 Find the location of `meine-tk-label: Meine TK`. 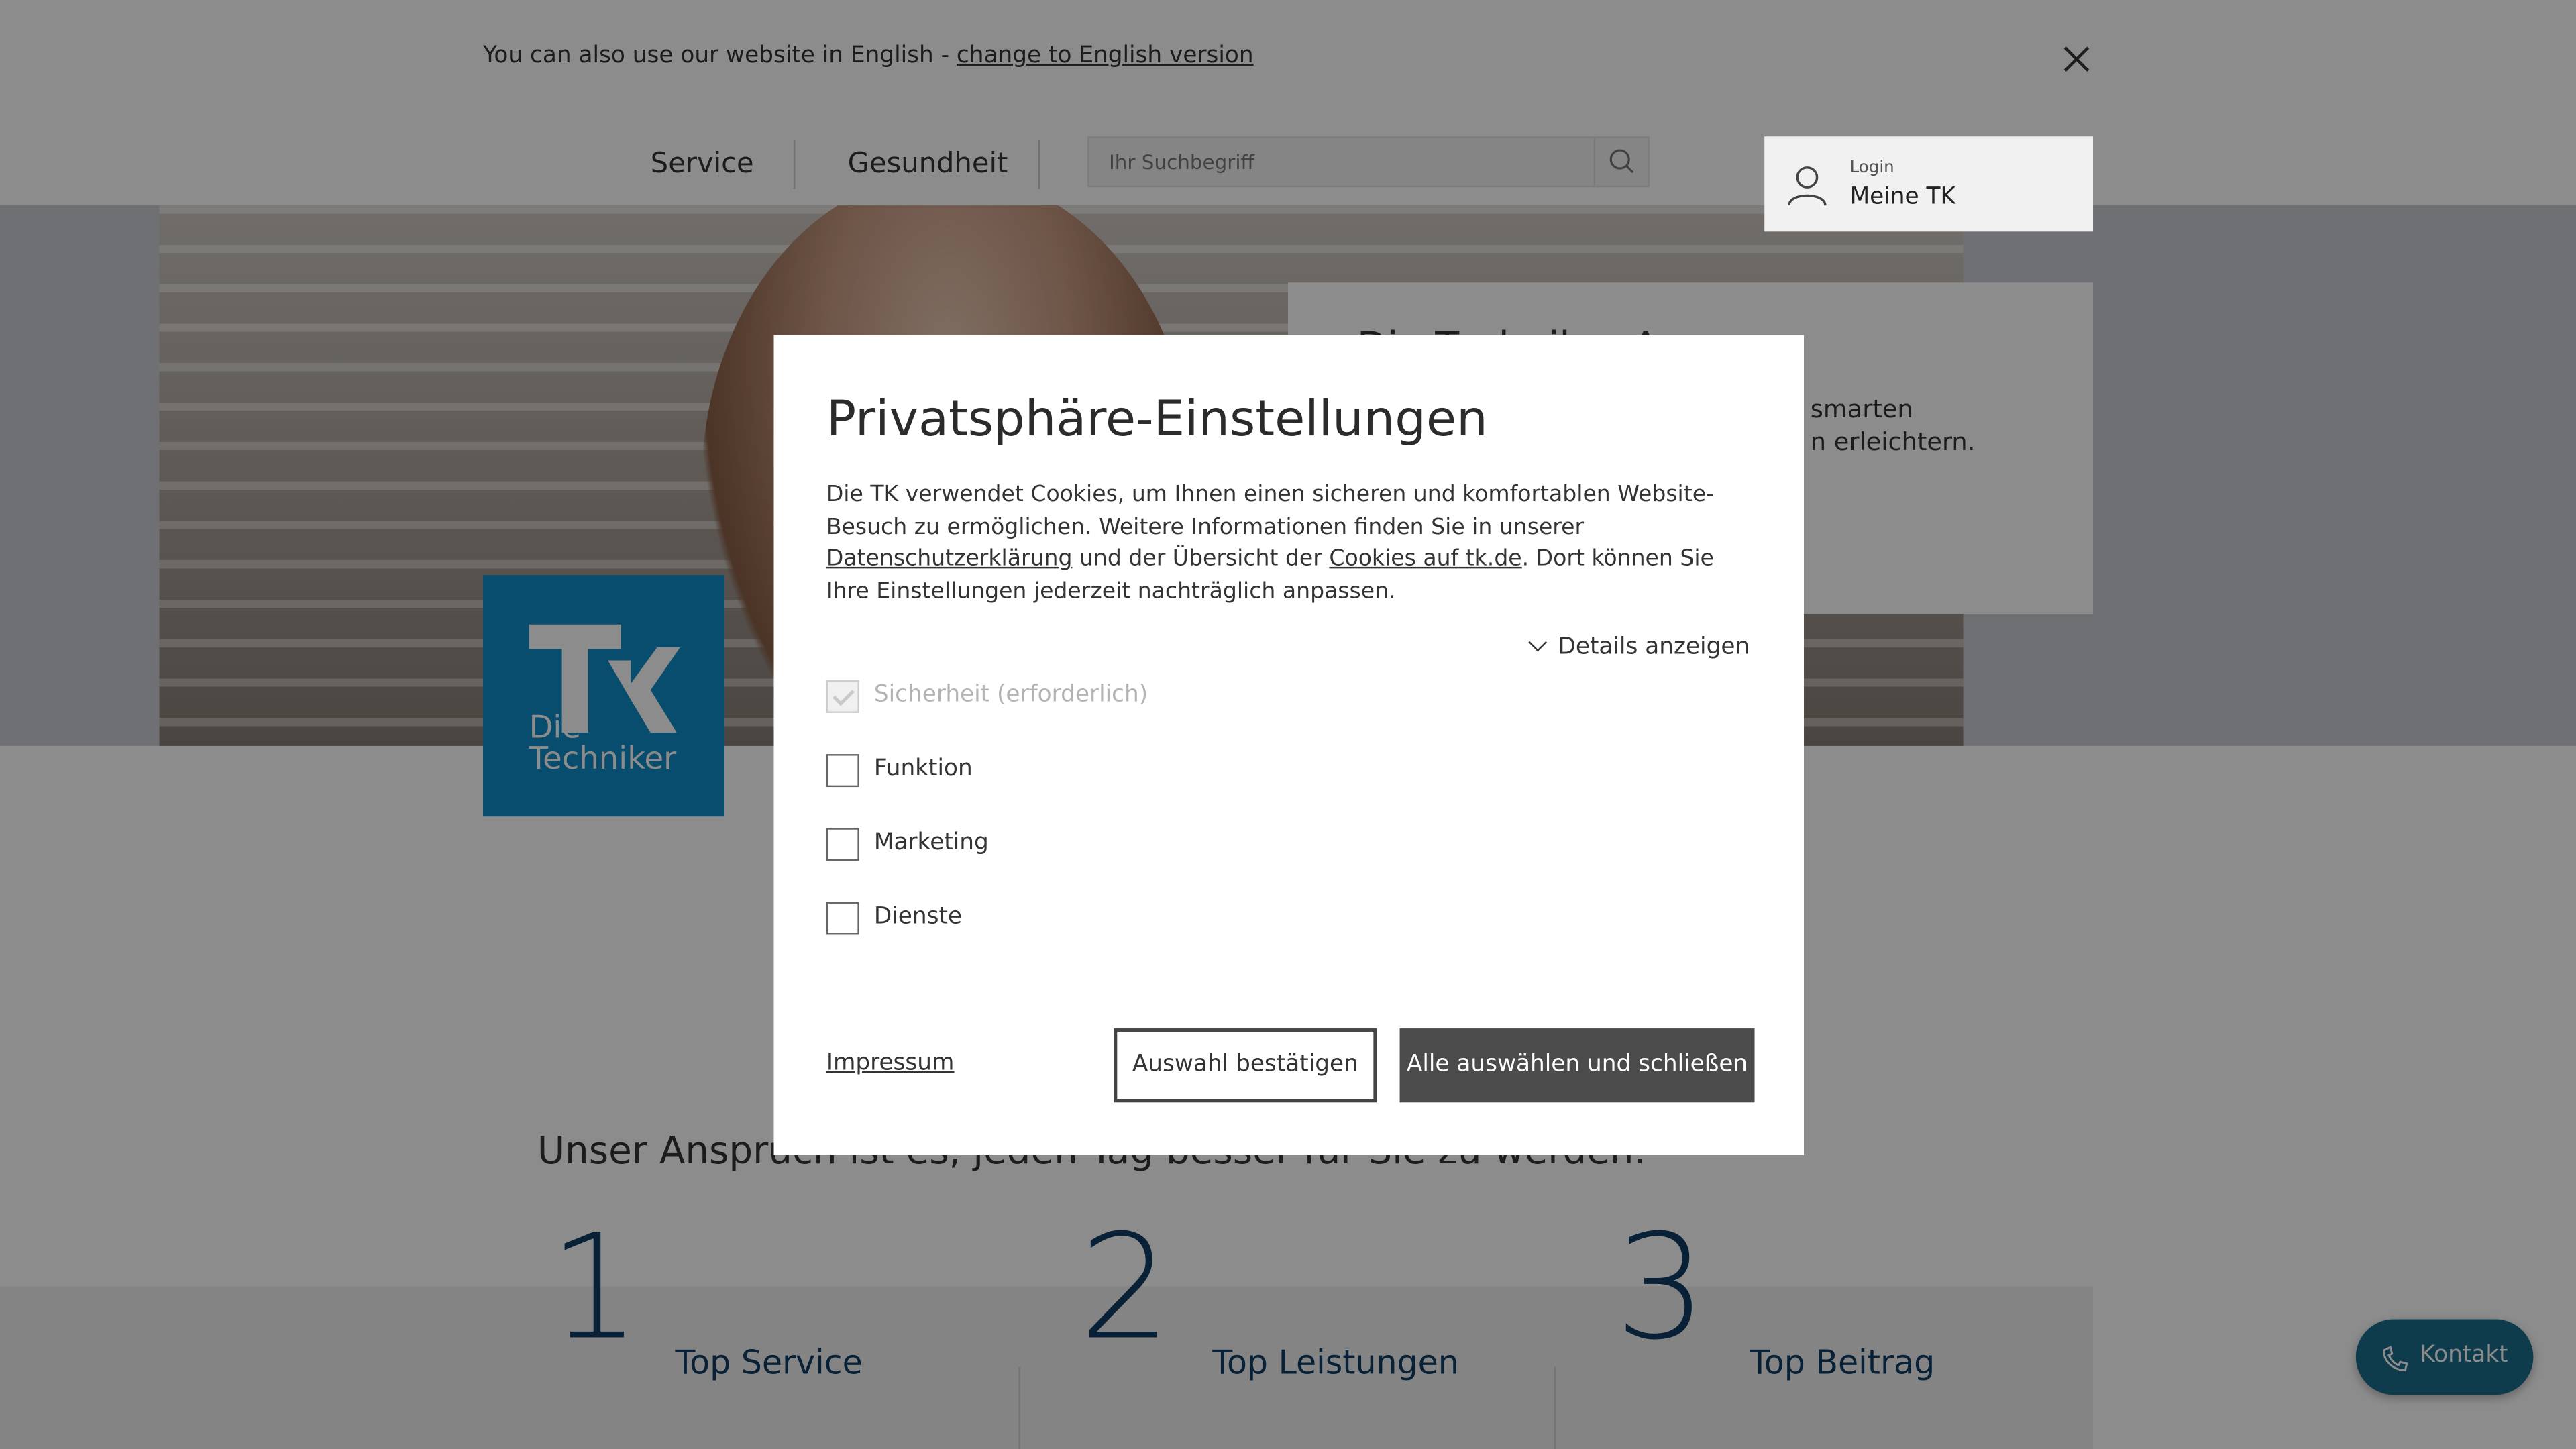

meine-tk-label: Meine TK is located at coordinates (1902, 197).